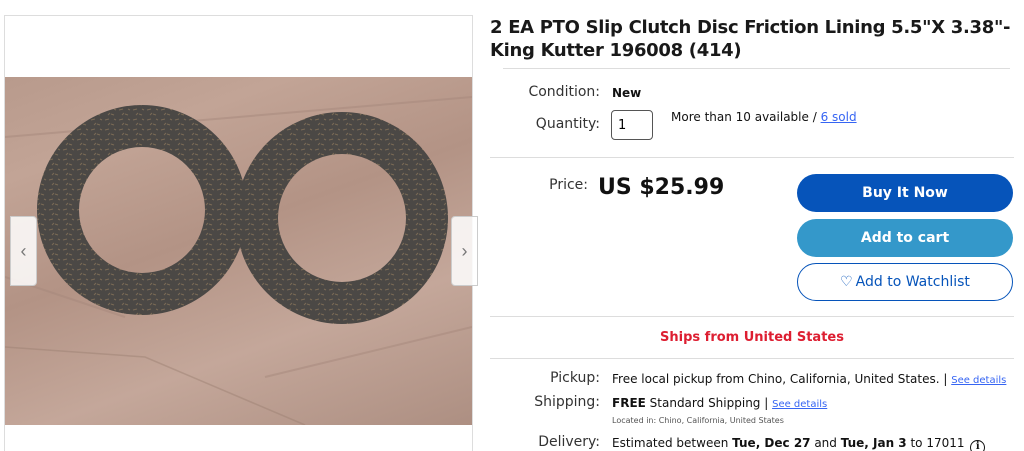  What do you see at coordinates (672, 443) in the screenshot?
I see `delivery-prefix: Estimated between` at bounding box center [672, 443].